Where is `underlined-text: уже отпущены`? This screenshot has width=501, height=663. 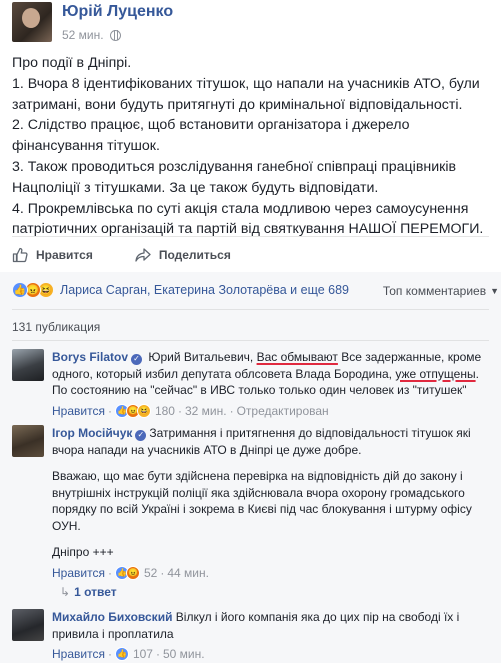 underlined-text: уже отпущены is located at coordinates (435, 373).